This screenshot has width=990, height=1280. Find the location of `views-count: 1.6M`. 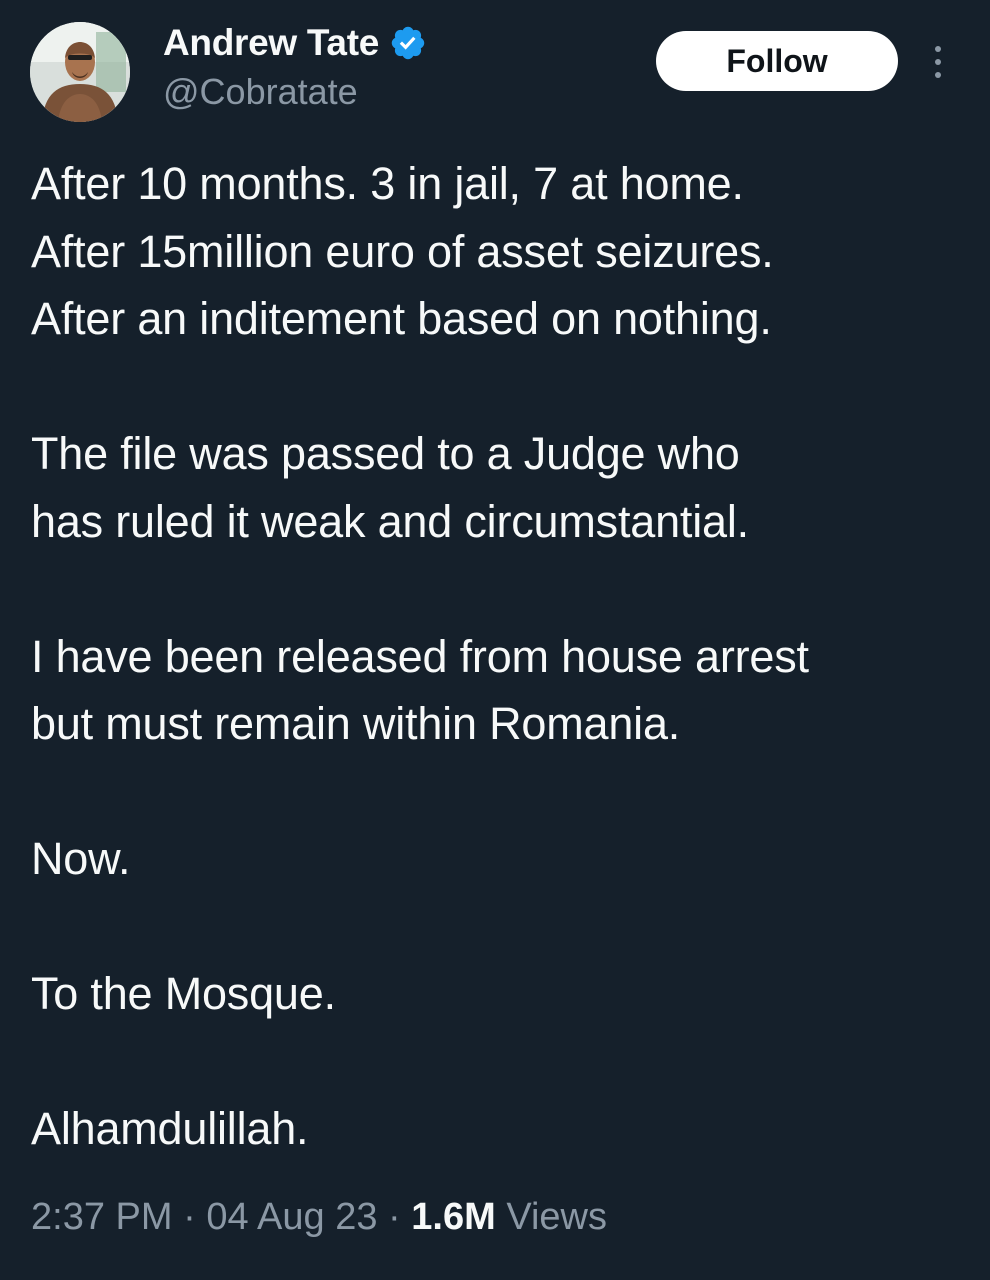

views-count: 1.6M is located at coordinates (453, 1217).